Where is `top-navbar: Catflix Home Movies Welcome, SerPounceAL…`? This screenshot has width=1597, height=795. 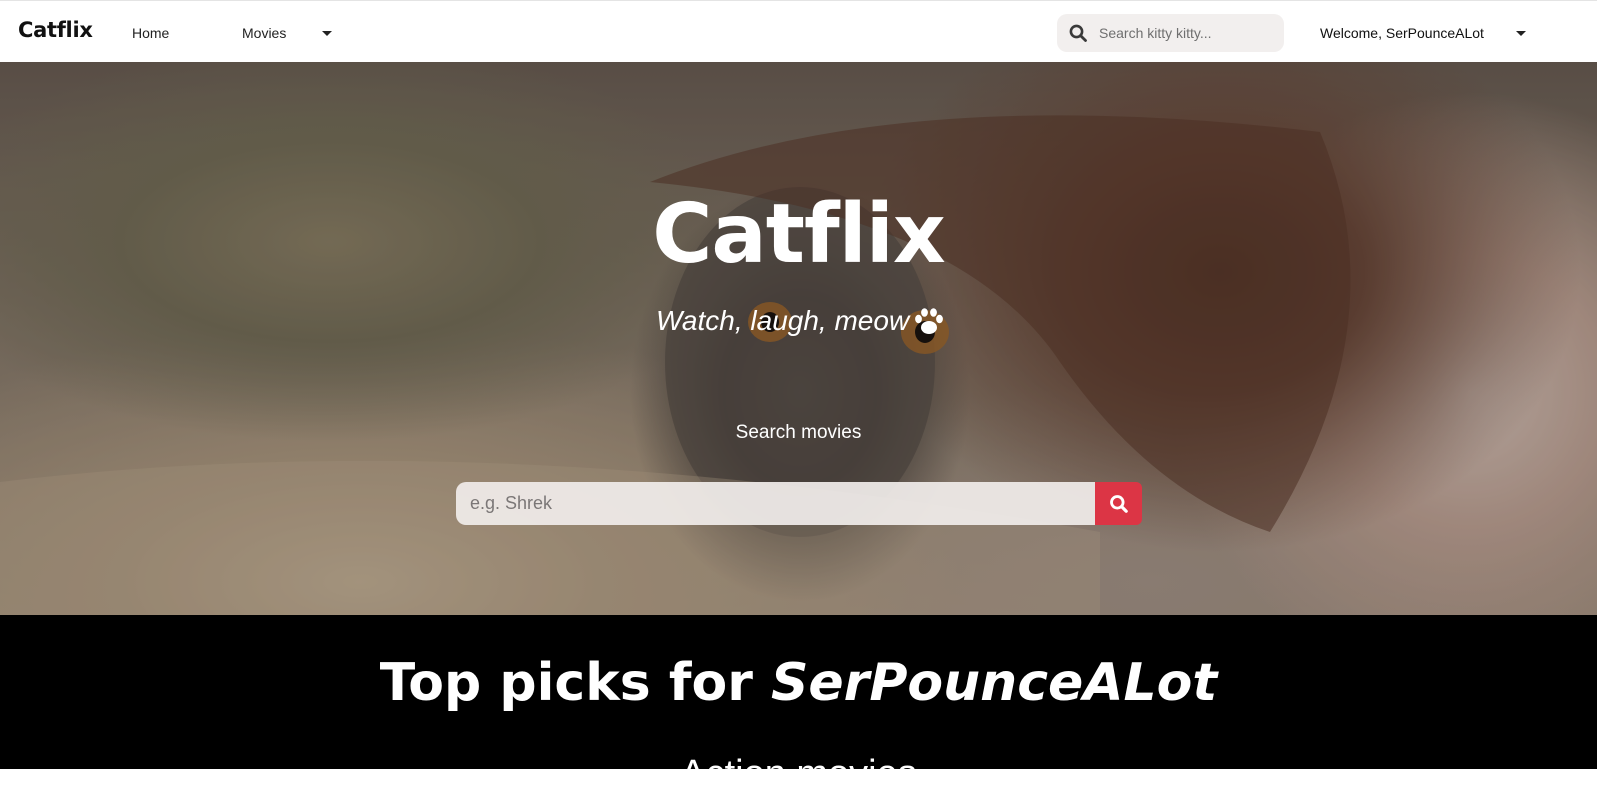 top-navbar: Catflix Home Movies Welcome, SerPounceAL… is located at coordinates (798, 31).